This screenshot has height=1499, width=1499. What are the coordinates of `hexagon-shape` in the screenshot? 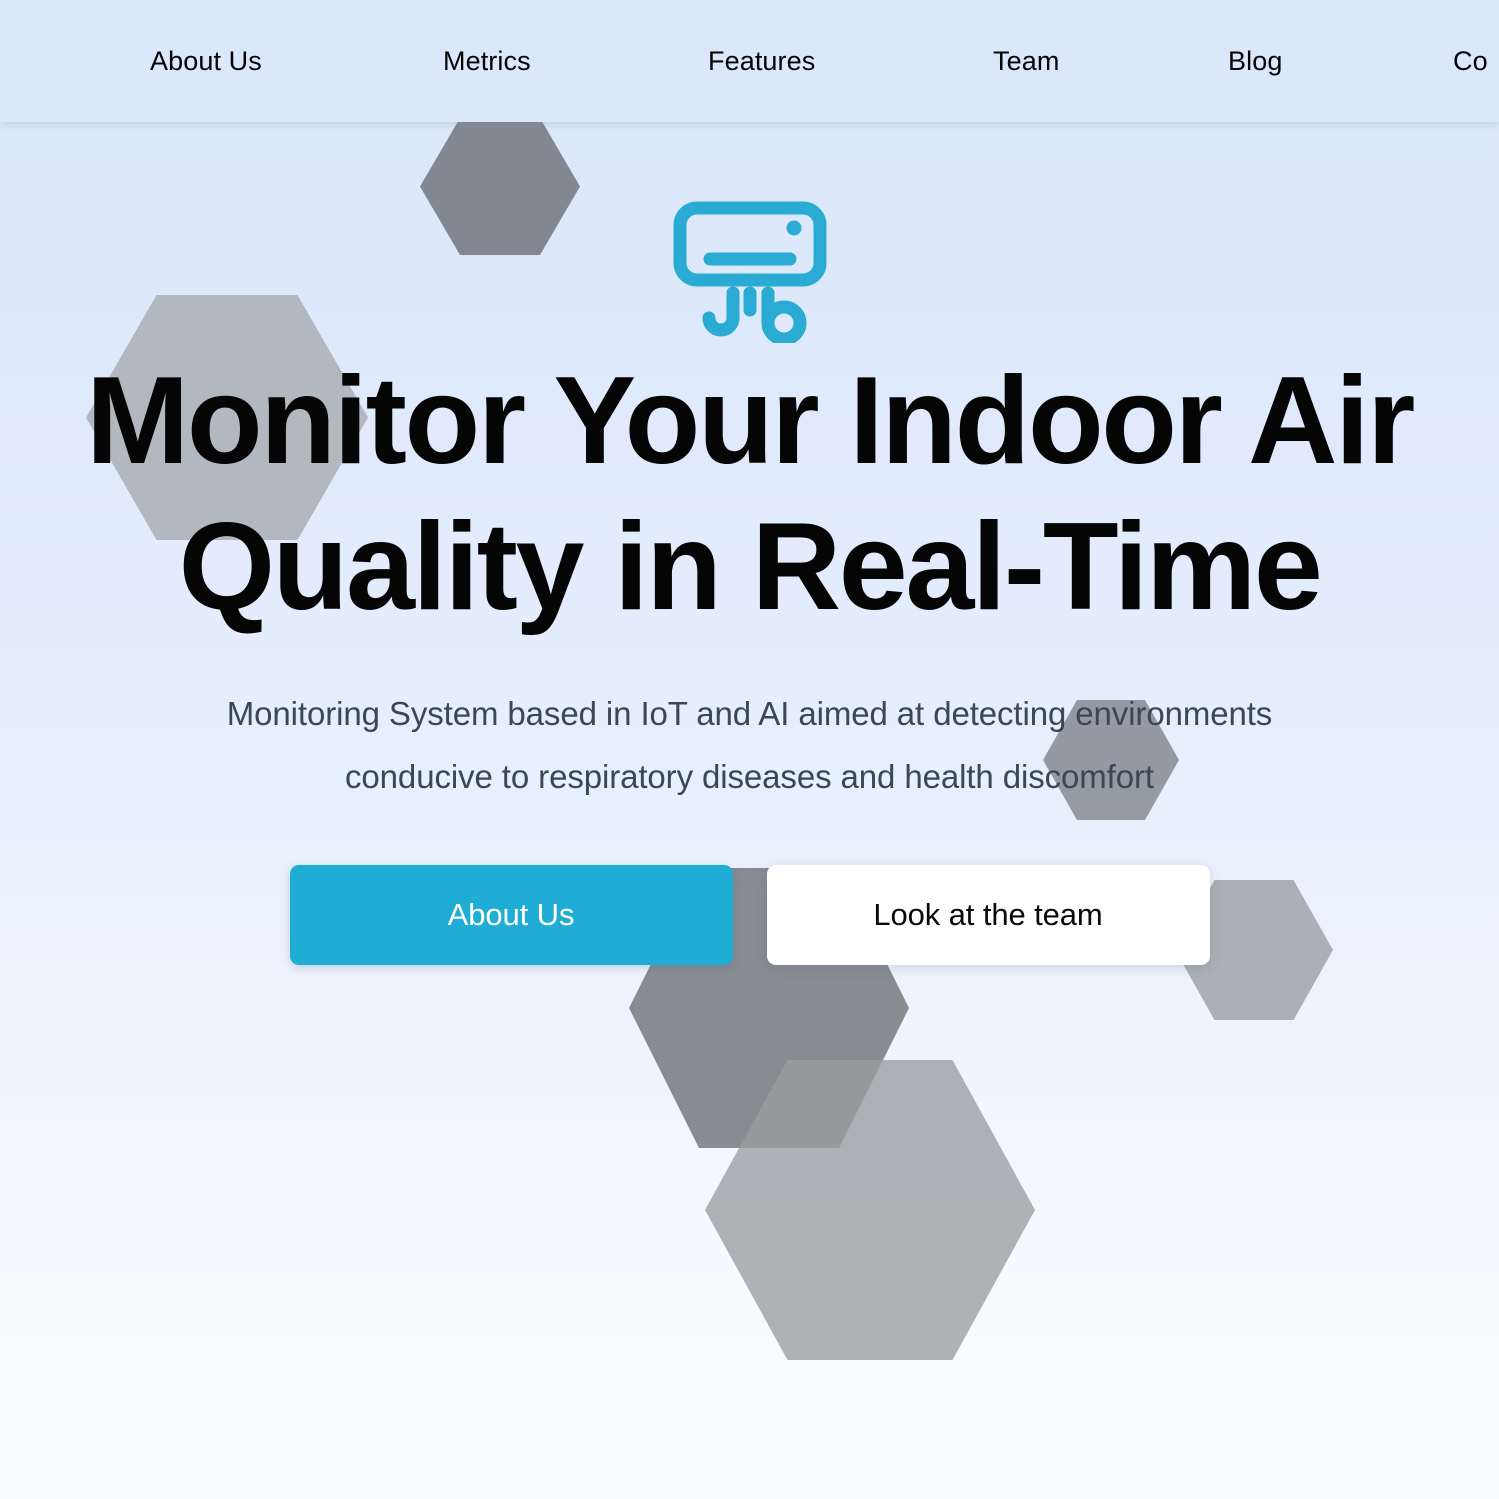 It's located at (870, 1210).